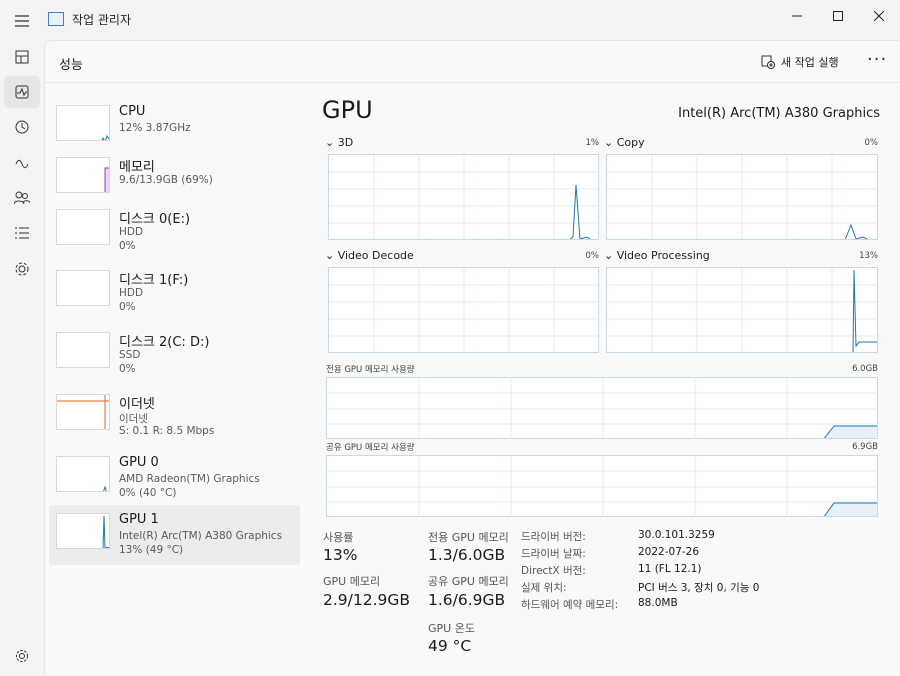  I want to click on resource-detail: Intel(R) Arc(TM) A380 Graphics, so click(201, 536).